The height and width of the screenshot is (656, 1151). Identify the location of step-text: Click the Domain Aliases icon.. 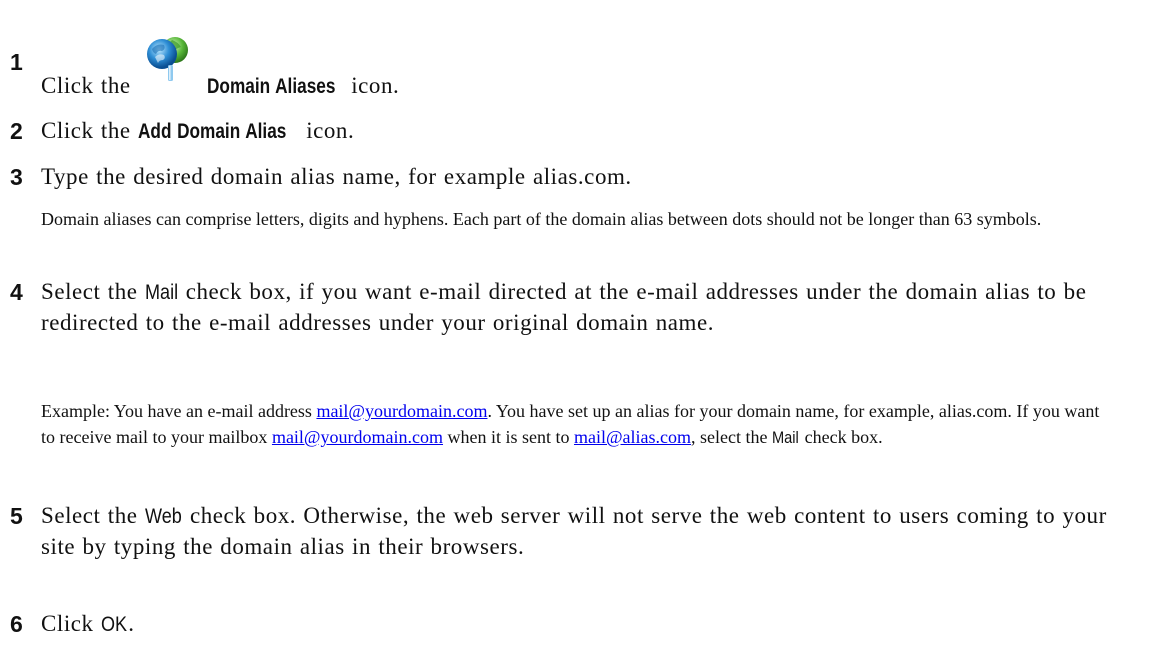
(581, 69).